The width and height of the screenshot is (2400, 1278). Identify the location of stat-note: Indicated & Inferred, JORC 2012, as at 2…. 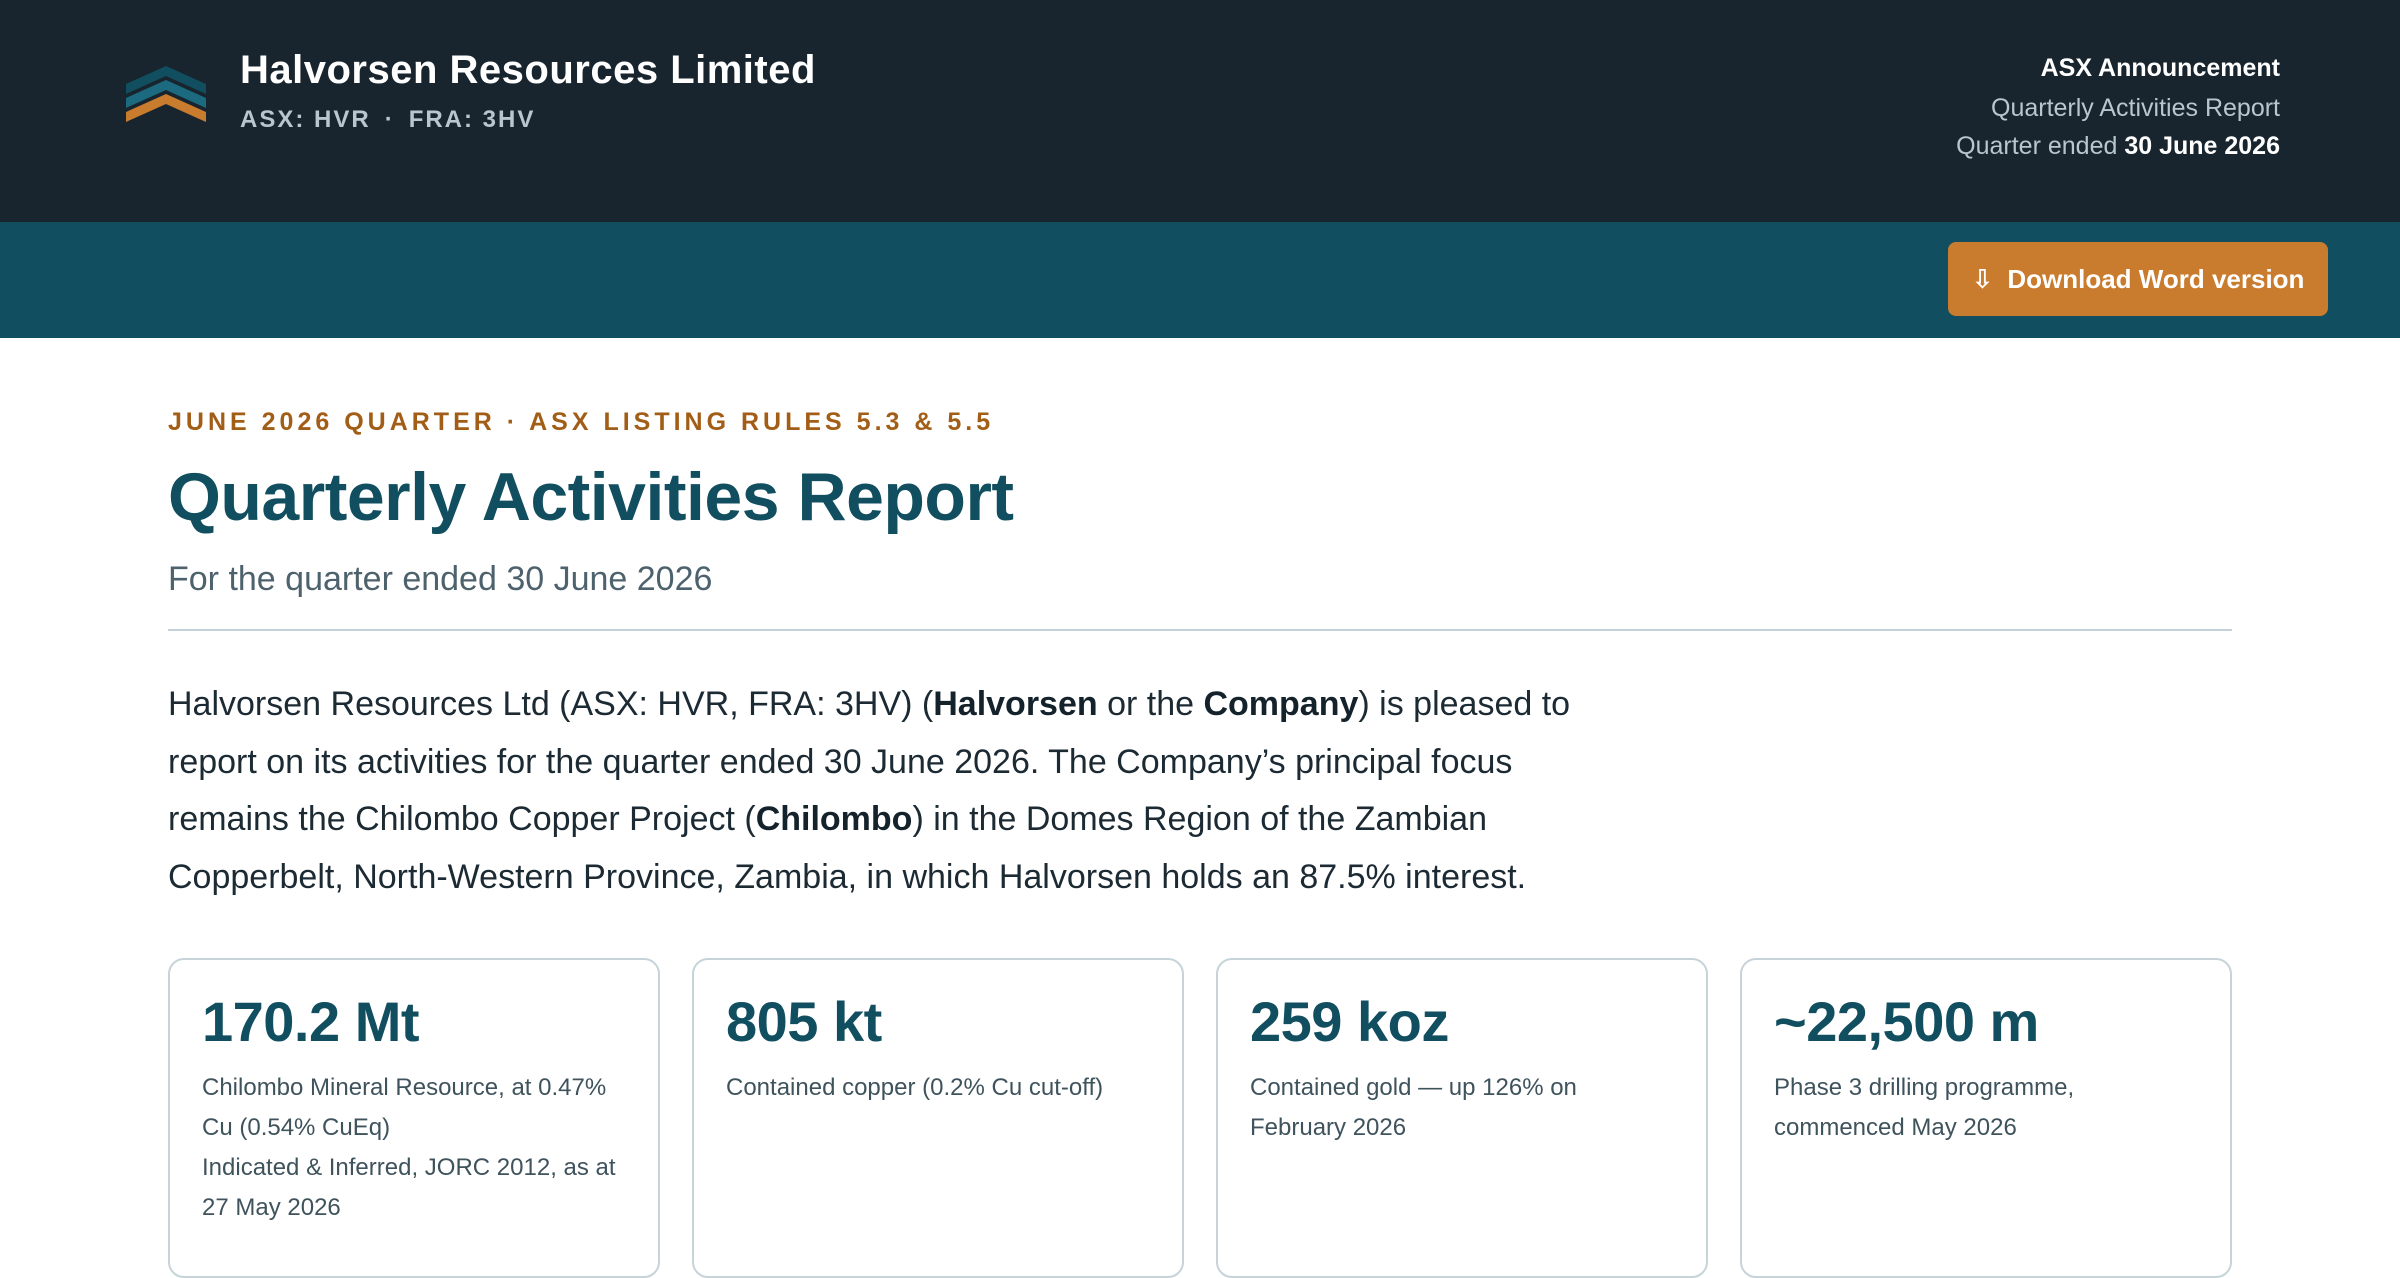
(409, 1187).